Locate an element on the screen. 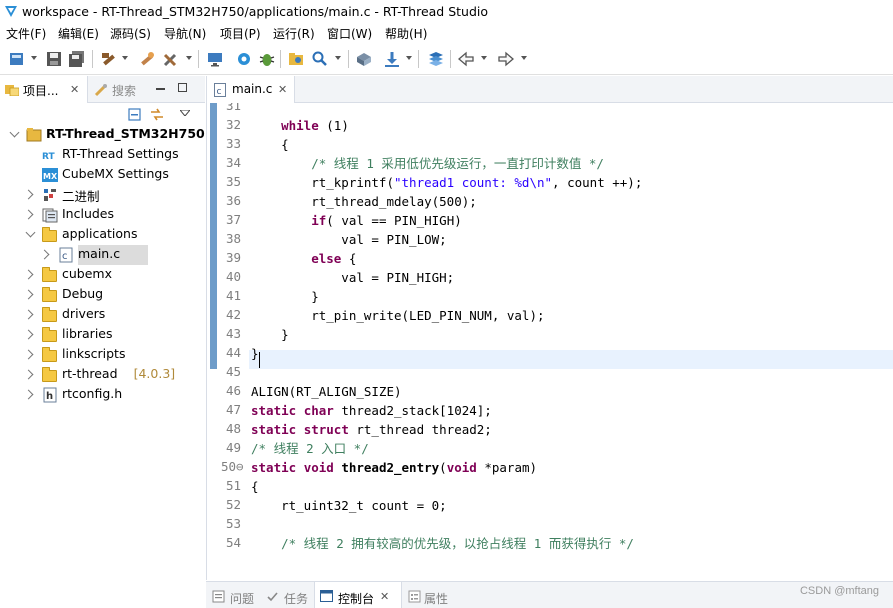 Image resolution: width=893 pixels, height=608 pixels. search-icon is located at coordinates (320, 59).